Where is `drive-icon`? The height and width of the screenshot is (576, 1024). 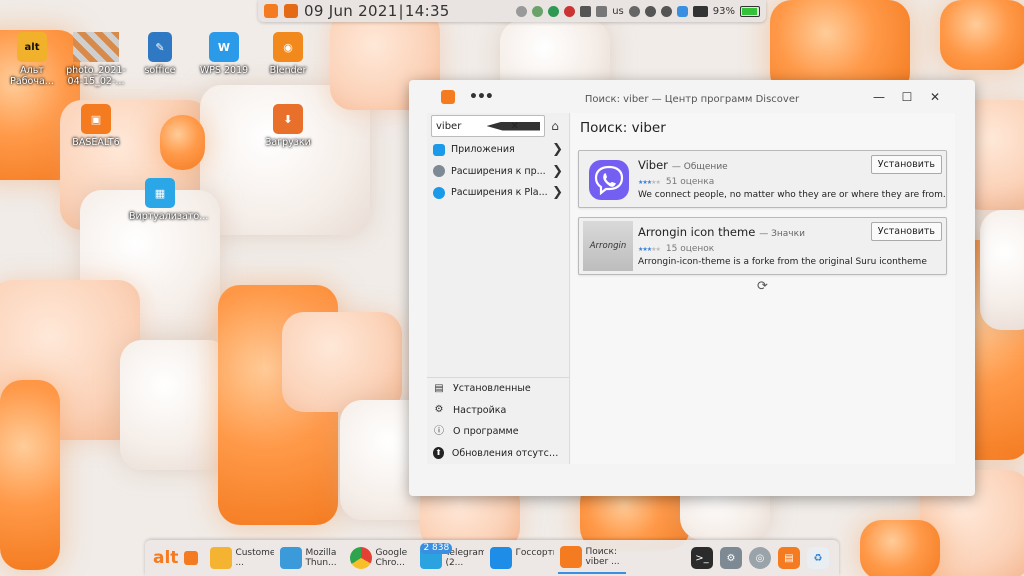 drive-icon is located at coordinates (586, 11).